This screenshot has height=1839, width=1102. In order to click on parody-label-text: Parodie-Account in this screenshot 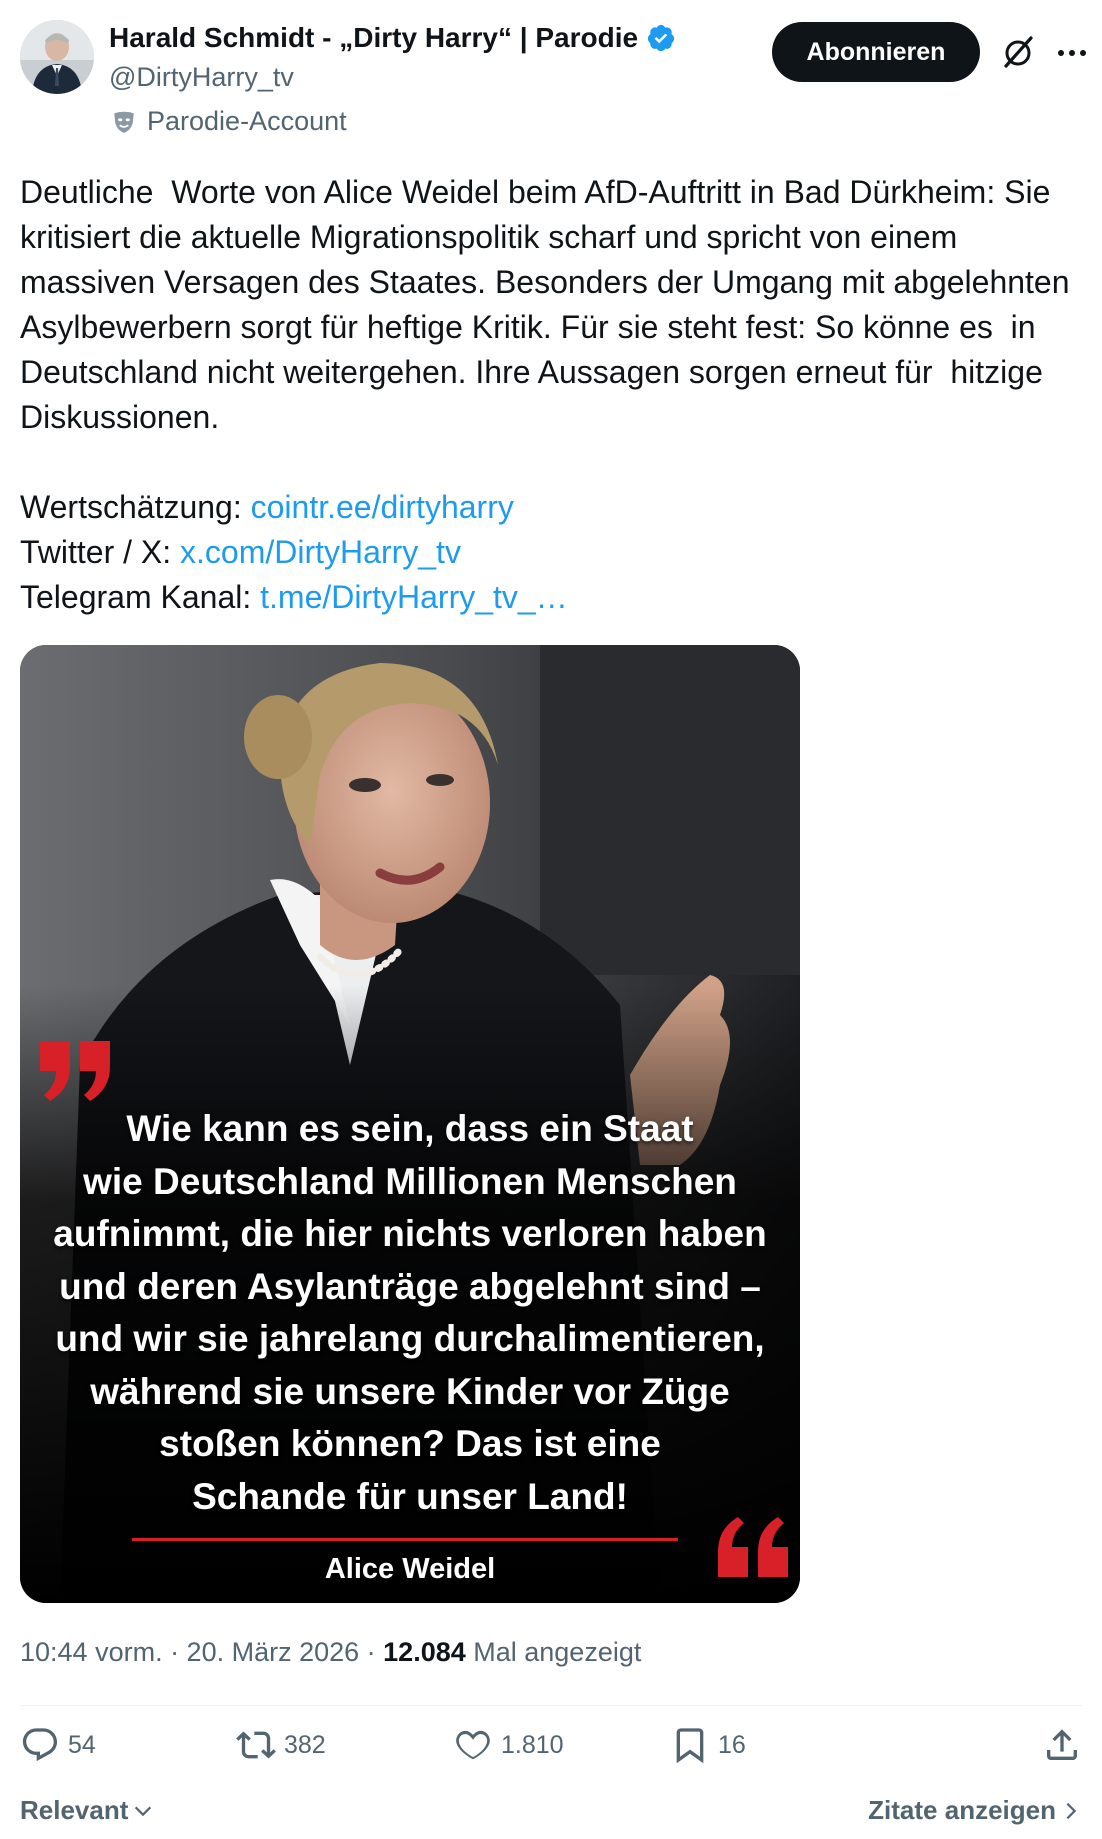, I will do `click(247, 121)`.